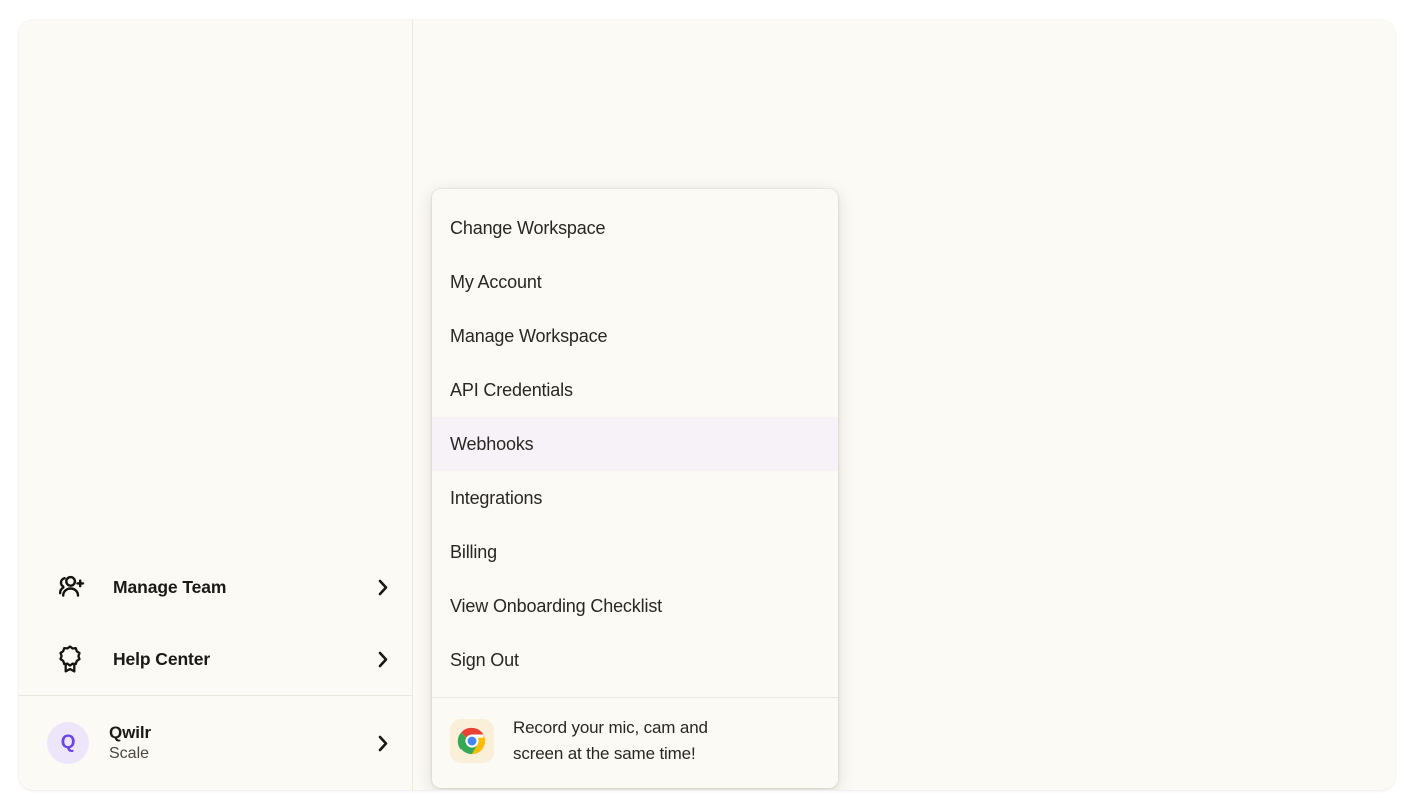  Describe the element at coordinates (610, 727) in the screenshot. I see `promo-line-1: Record your mic, cam and` at that location.